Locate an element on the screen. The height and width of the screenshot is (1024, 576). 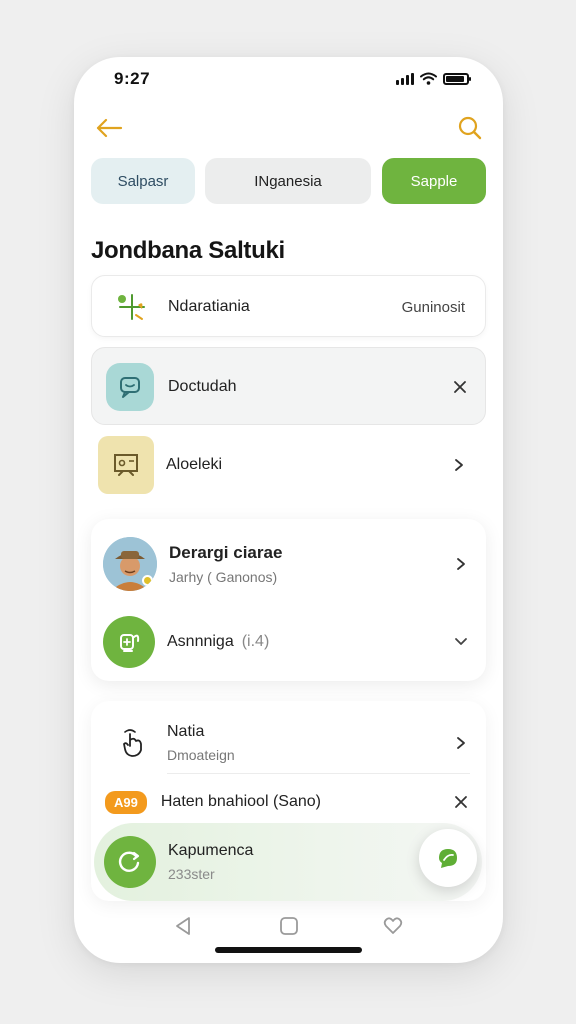
row-a-value: Guninosit is located at coordinates (433, 307).